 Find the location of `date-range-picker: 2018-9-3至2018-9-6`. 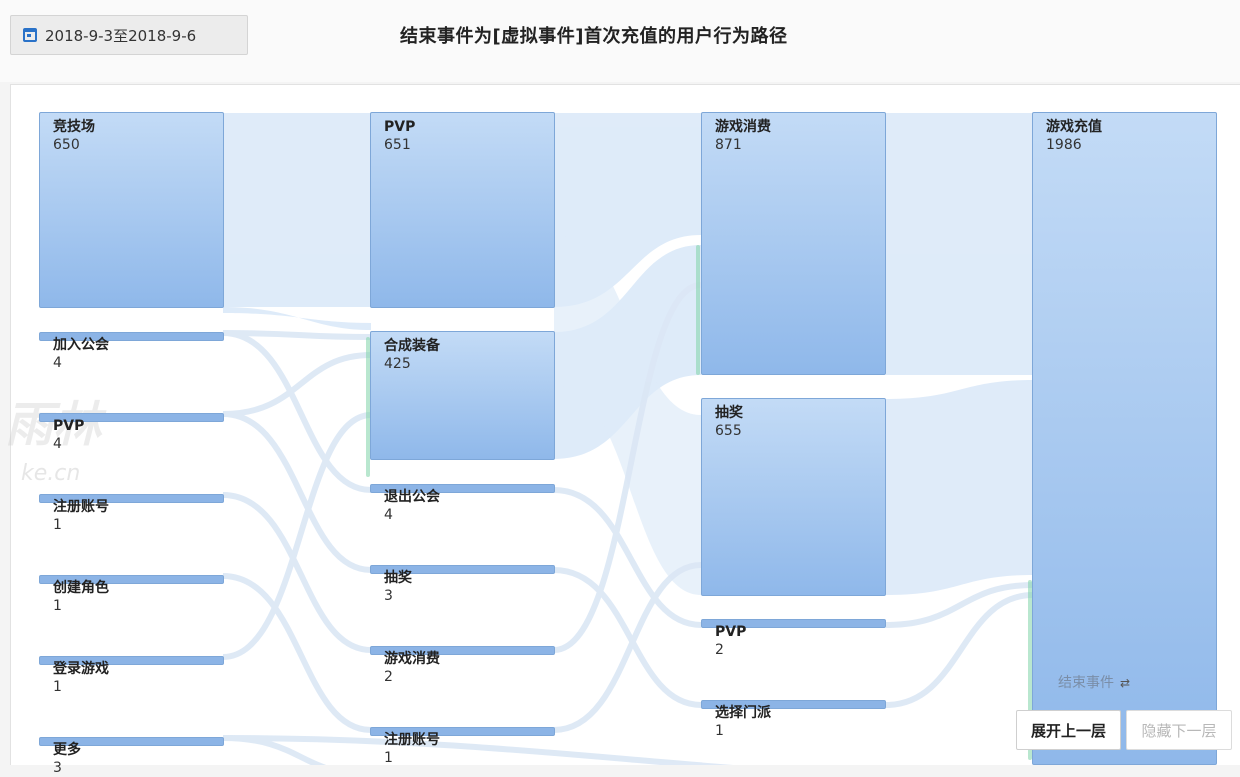

date-range-picker: 2018-9-3至2018-9-6 is located at coordinates (129, 35).